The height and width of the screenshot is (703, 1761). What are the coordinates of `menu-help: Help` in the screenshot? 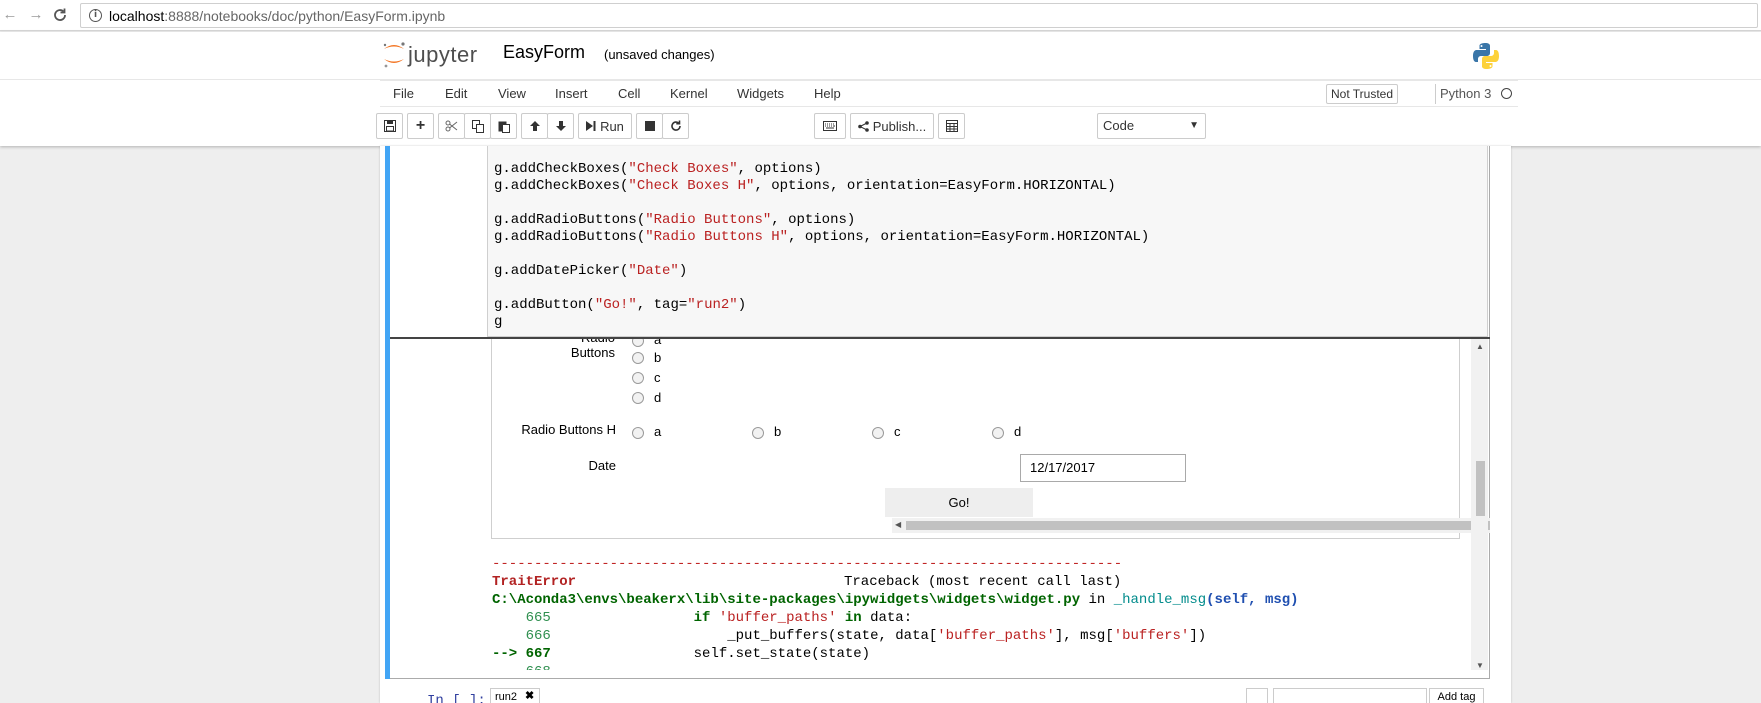 It's located at (827, 93).